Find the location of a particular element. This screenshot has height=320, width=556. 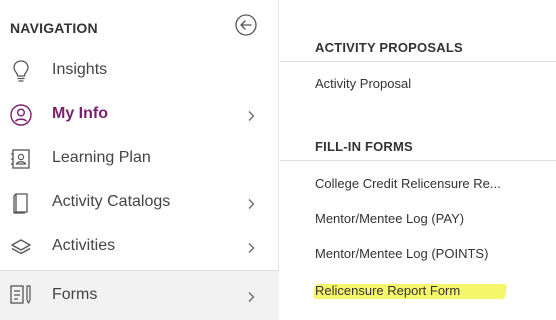

user-circle-icon is located at coordinates (21, 115).